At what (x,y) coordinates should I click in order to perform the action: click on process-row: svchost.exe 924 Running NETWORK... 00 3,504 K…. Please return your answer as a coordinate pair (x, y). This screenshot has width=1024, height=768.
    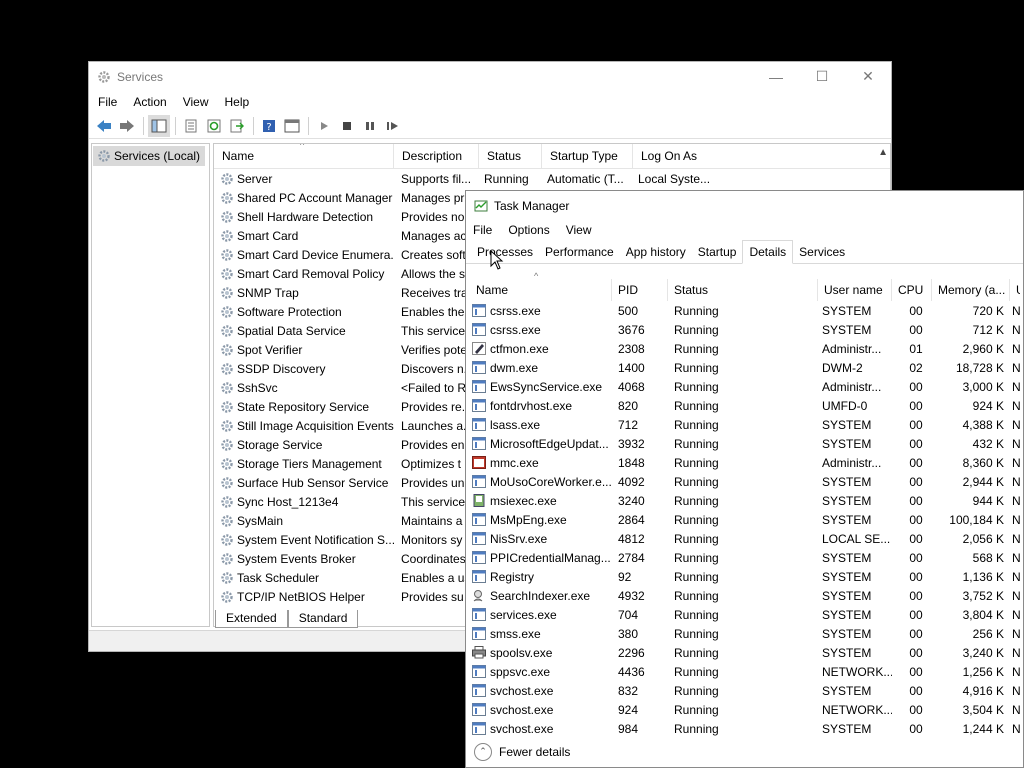
    Looking at the image, I should click on (744, 709).